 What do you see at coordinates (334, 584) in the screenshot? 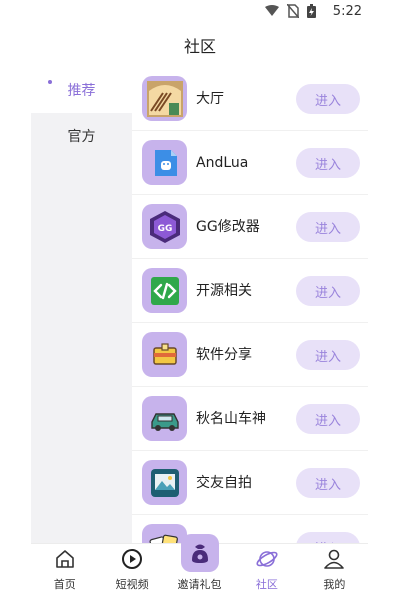
I see `tab-label: 我的` at bounding box center [334, 584].